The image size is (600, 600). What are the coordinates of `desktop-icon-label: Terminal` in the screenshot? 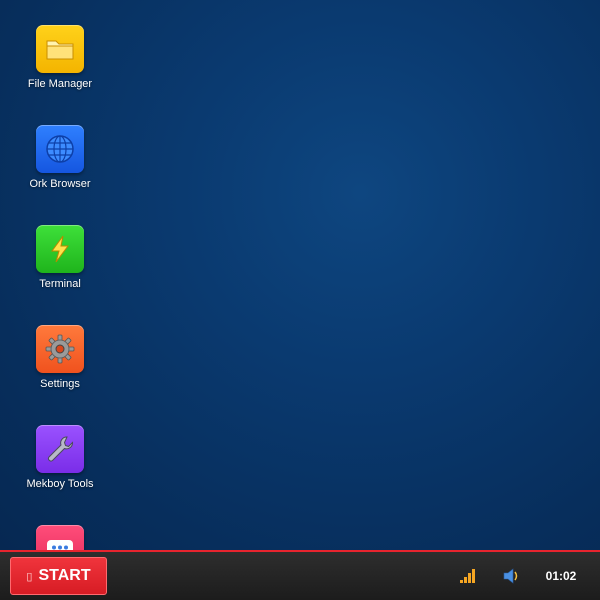 It's located at (60, 284).